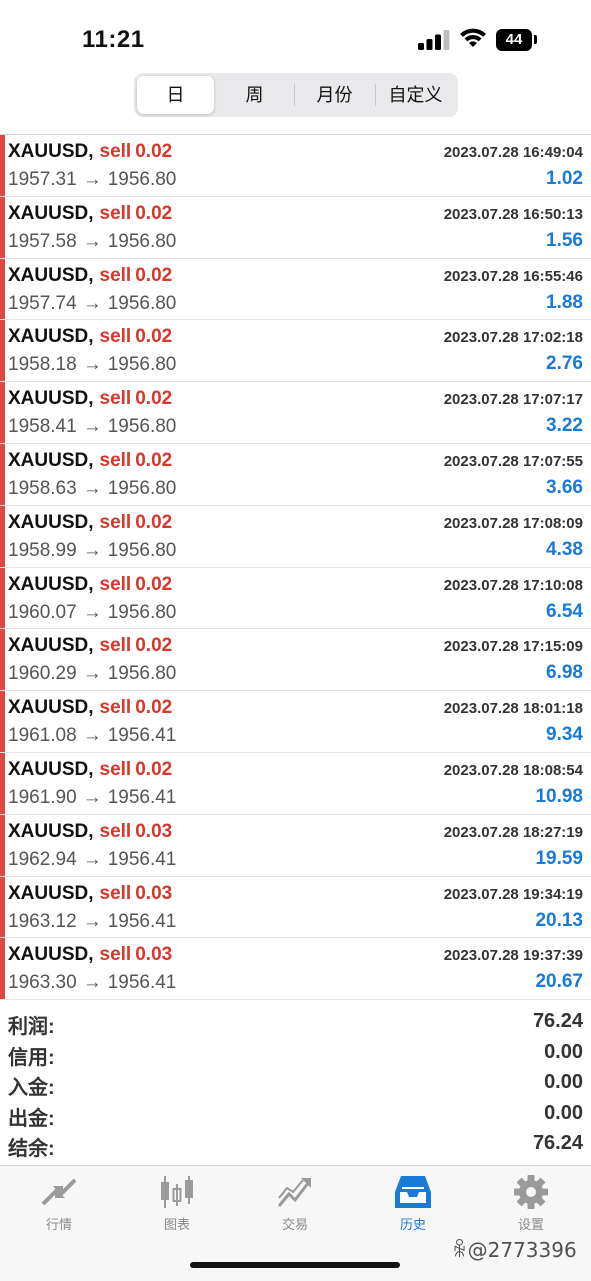 This screenshot has width=591, height=1281. I want to click on watermark-text: ꆜ@2773396, so click(514, 1250).